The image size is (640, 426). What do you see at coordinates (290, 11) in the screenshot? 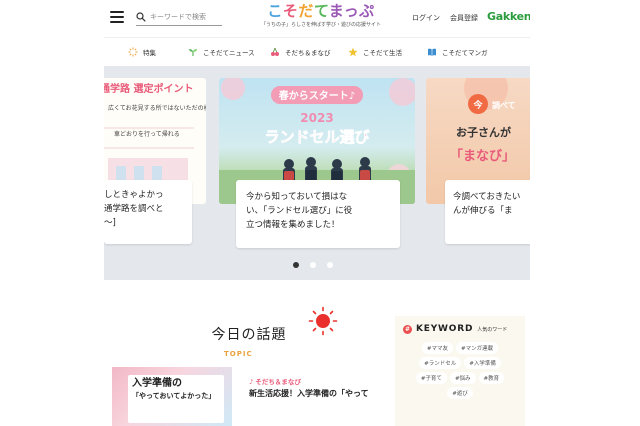
I see `logo-char: そ` at bounding box center [290, 11].